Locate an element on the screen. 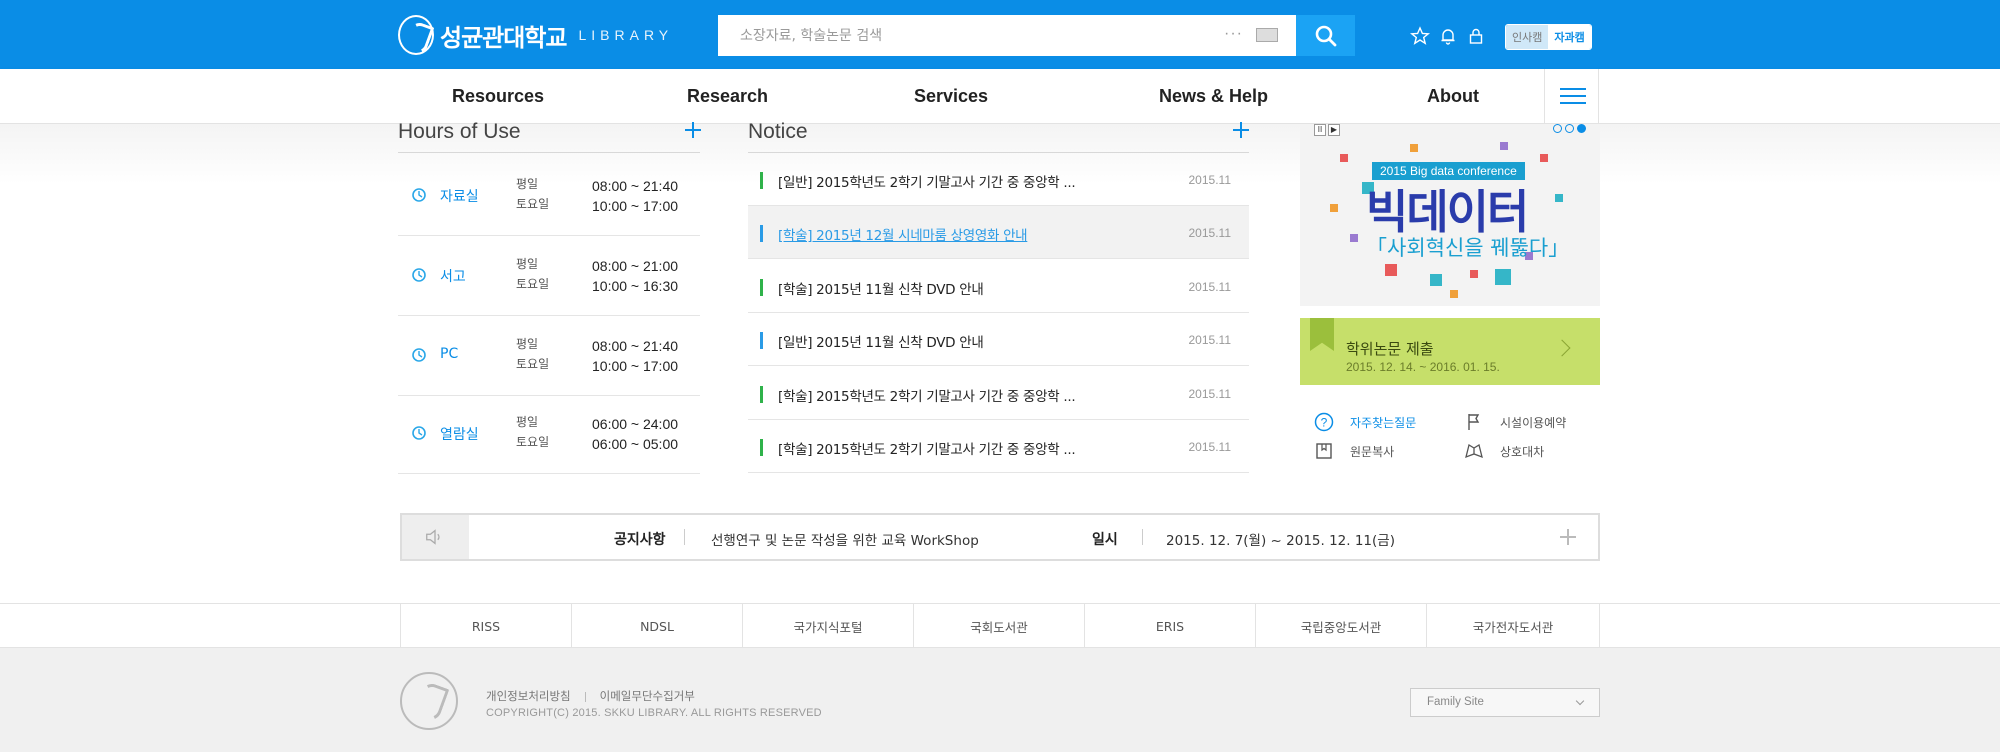 The image size is (2000, 752). bell-icon is located at coordinates (1448, 36).